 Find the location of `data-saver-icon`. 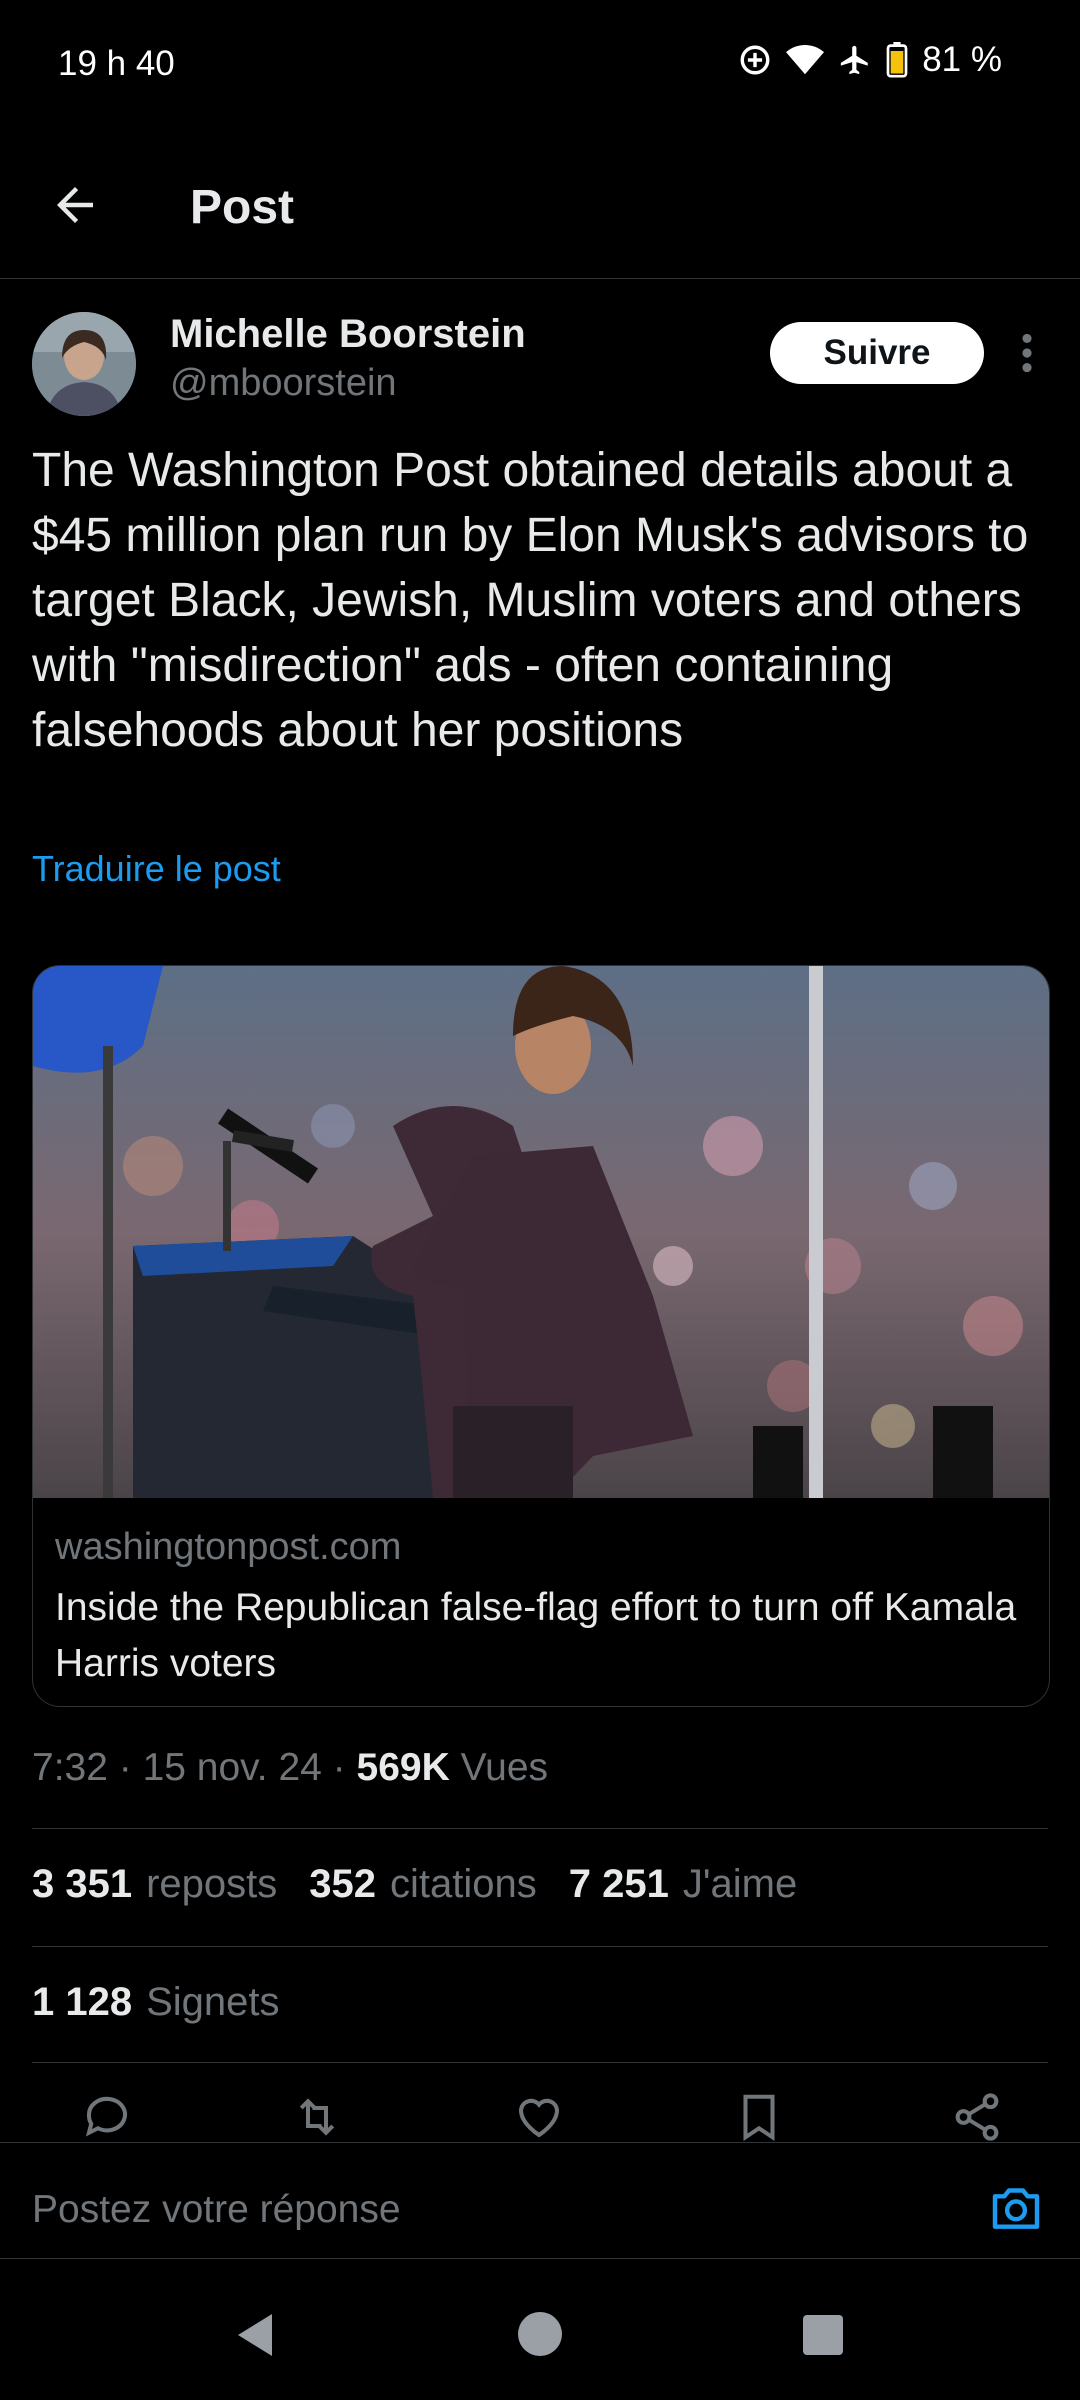

data-saver-icon is located at coordinates (755, 60).